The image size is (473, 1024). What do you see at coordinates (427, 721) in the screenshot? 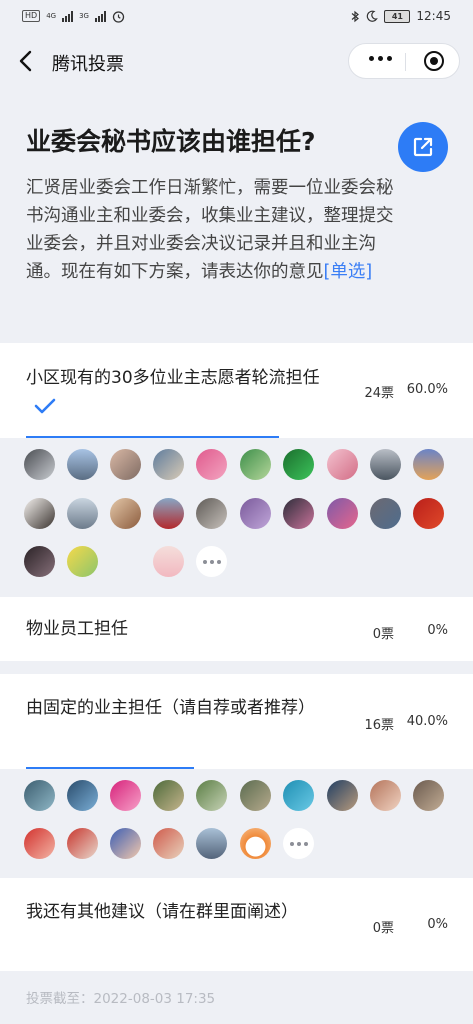
I see `option-3-percent: 40.0%` at bounding box center [427, 721].